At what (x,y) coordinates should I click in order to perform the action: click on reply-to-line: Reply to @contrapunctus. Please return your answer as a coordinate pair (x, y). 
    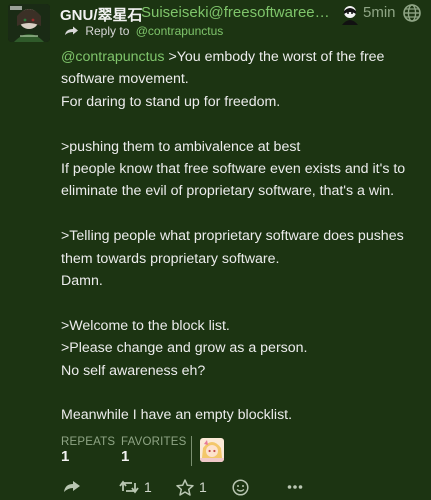
    Looking at the image, I should click on (143, 32).